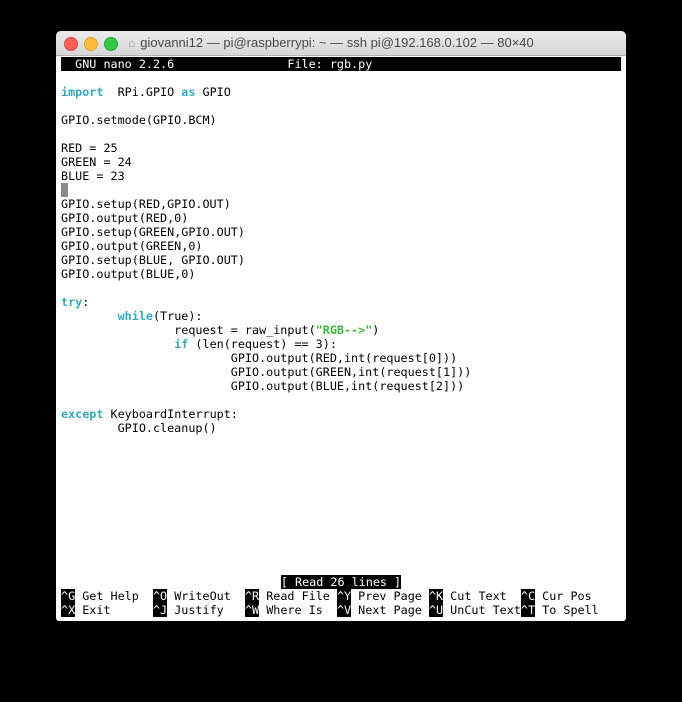  What do you see at coordinates (135, 316) in the screenshot?
I see `keyword: while` at bounding box center [135, 316].